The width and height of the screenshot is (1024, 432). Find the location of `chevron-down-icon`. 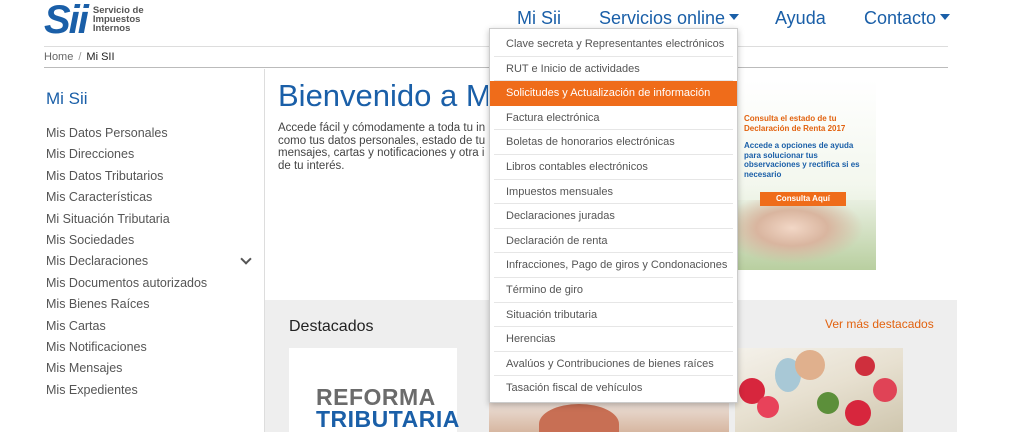

chevron-down-icon is located at coordinates (246, 259).